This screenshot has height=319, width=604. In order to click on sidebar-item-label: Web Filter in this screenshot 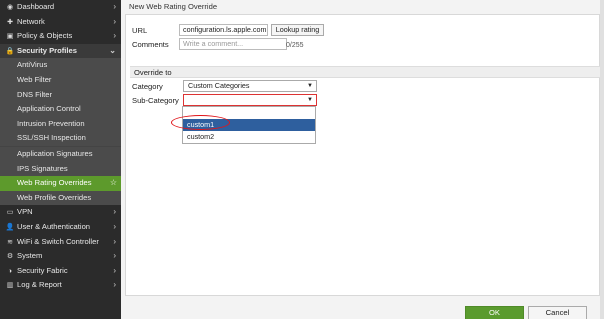, I will do `click(34, 79)`.